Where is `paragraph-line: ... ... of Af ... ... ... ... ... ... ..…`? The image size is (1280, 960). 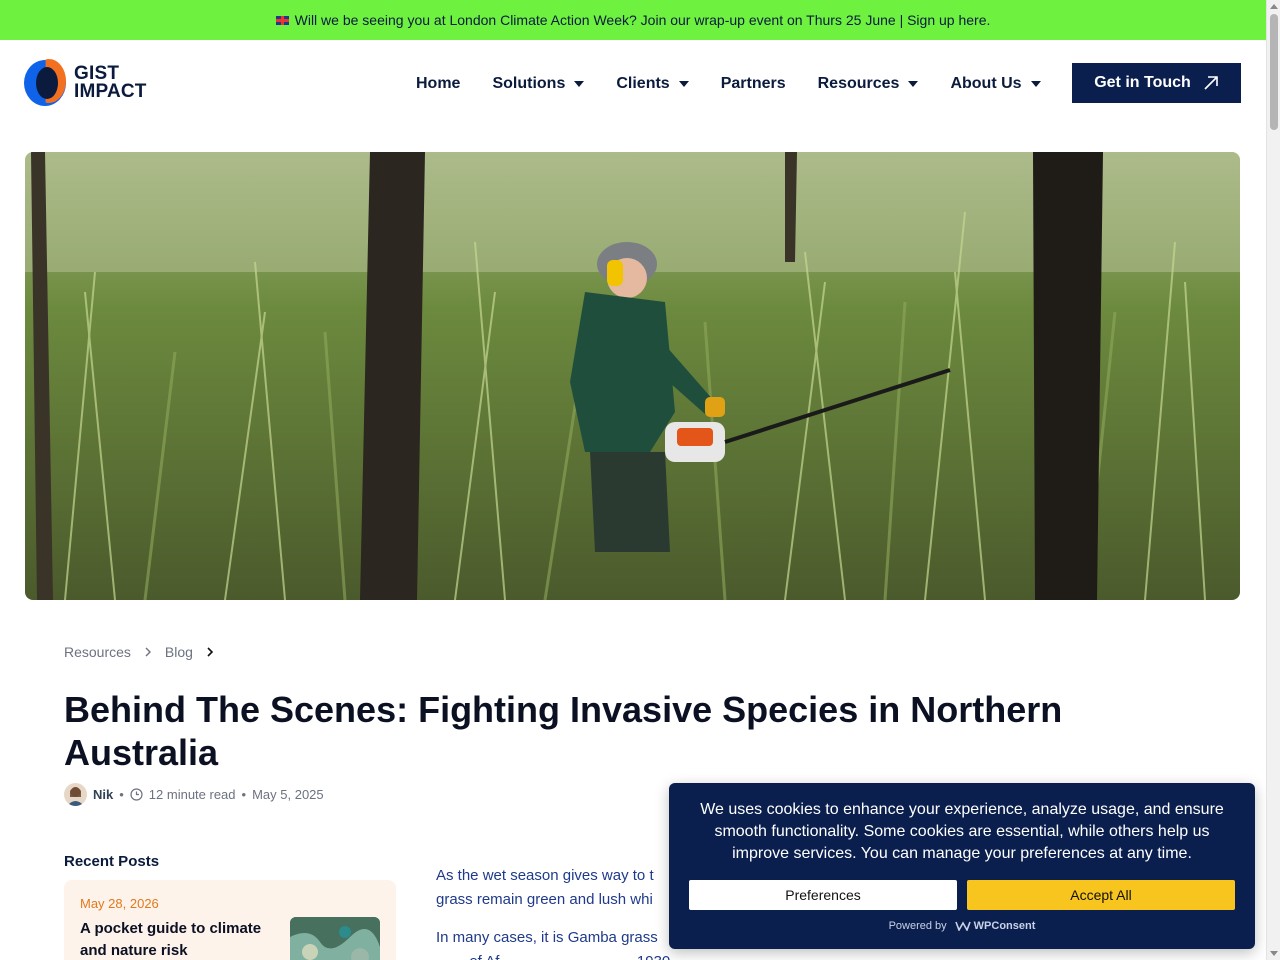
paragraph-line: ... ... of Af ... ... ... ... ... ... ..… is located at coordinates (836, 955).